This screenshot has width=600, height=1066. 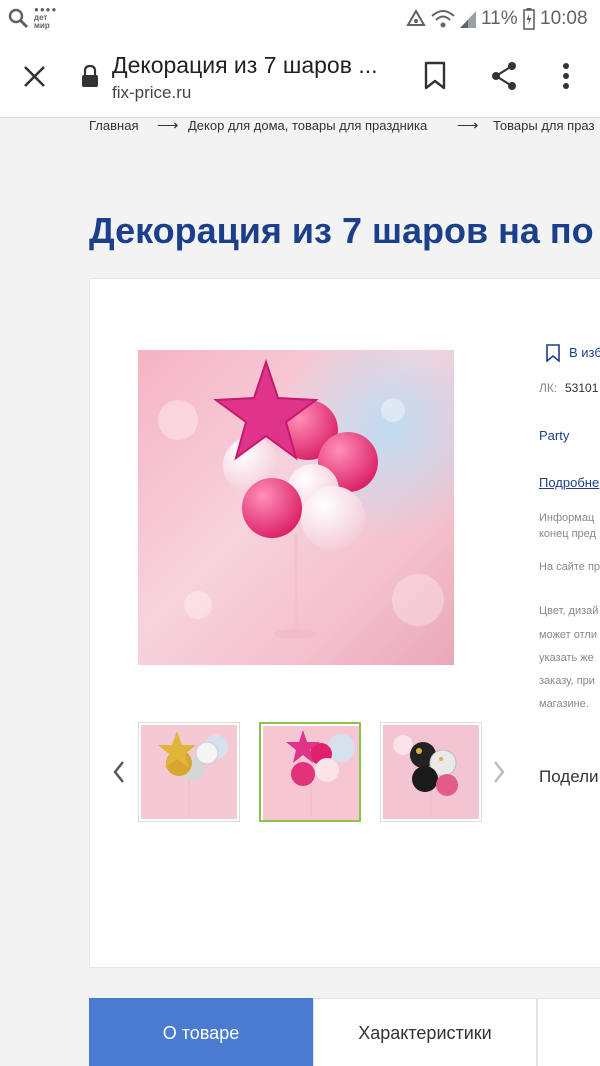 I want to click on clock: 10:08, so click(x=564, y=18).